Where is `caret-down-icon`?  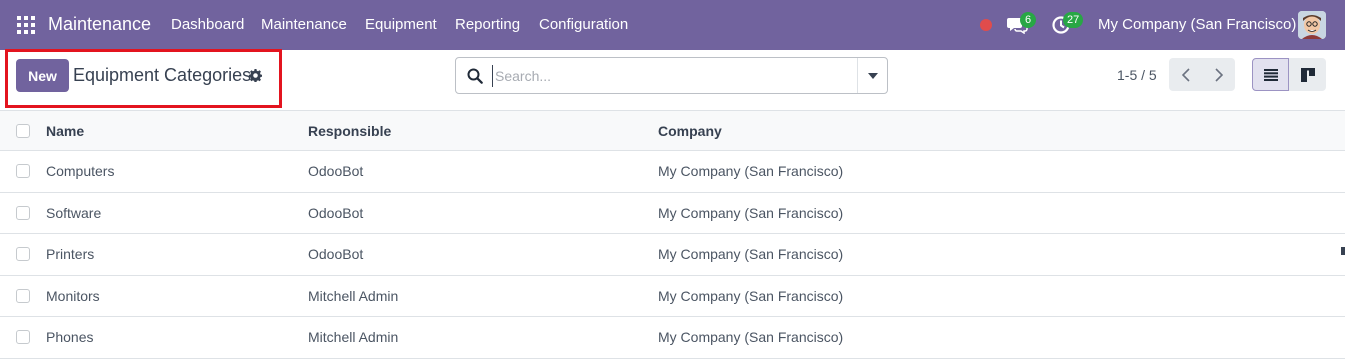 caret-down-icon is located at coordinates (872, 75).